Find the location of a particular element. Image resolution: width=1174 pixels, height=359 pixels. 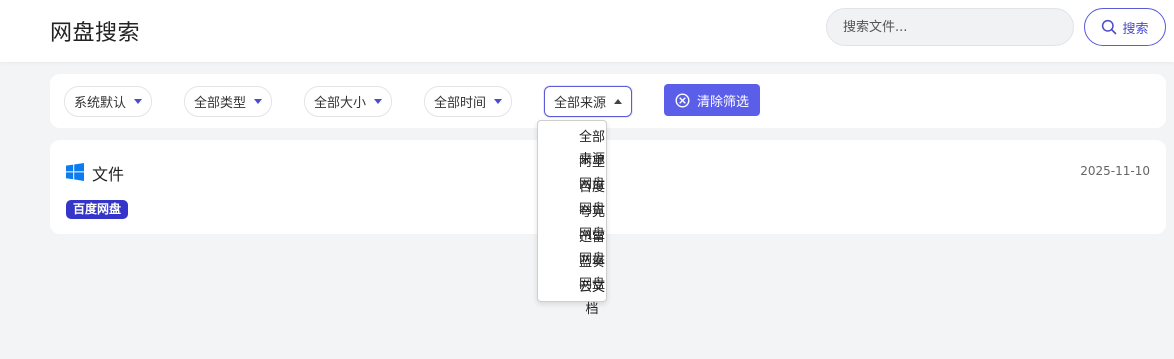

source-option-lanzou: 蓝奏网盘 is located at coordinates (592, 272).